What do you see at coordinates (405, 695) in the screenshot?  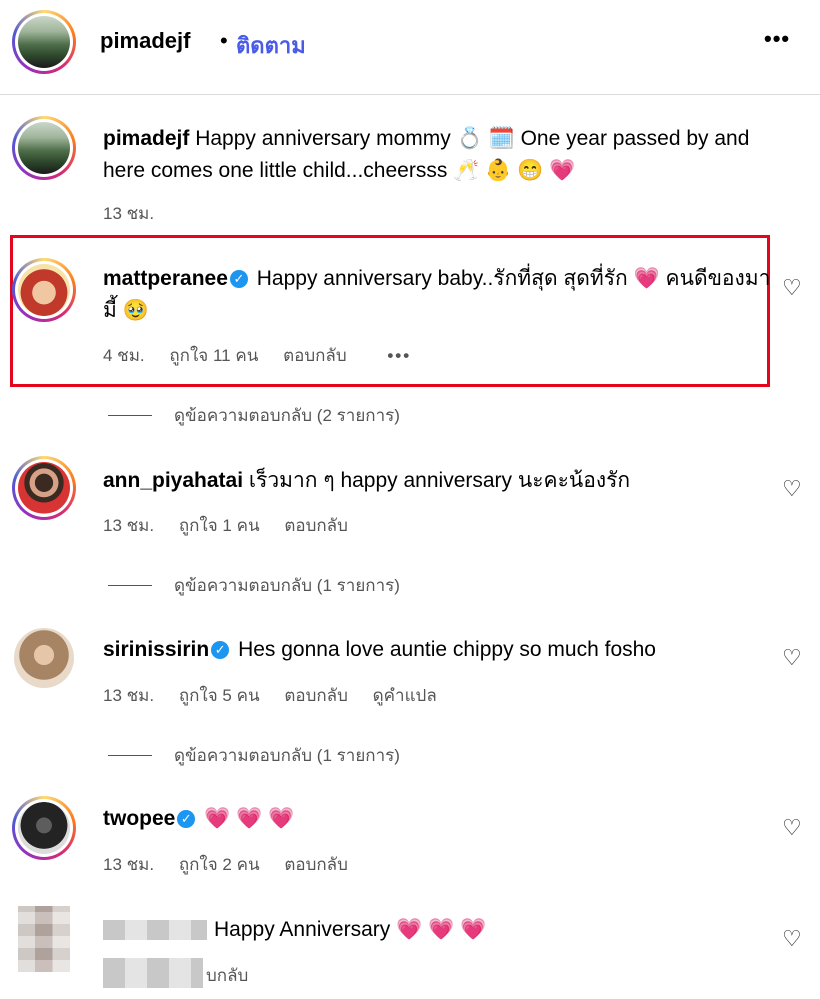 I see `translate-button: ดูคำแปล` at bounding box center [405, 695].